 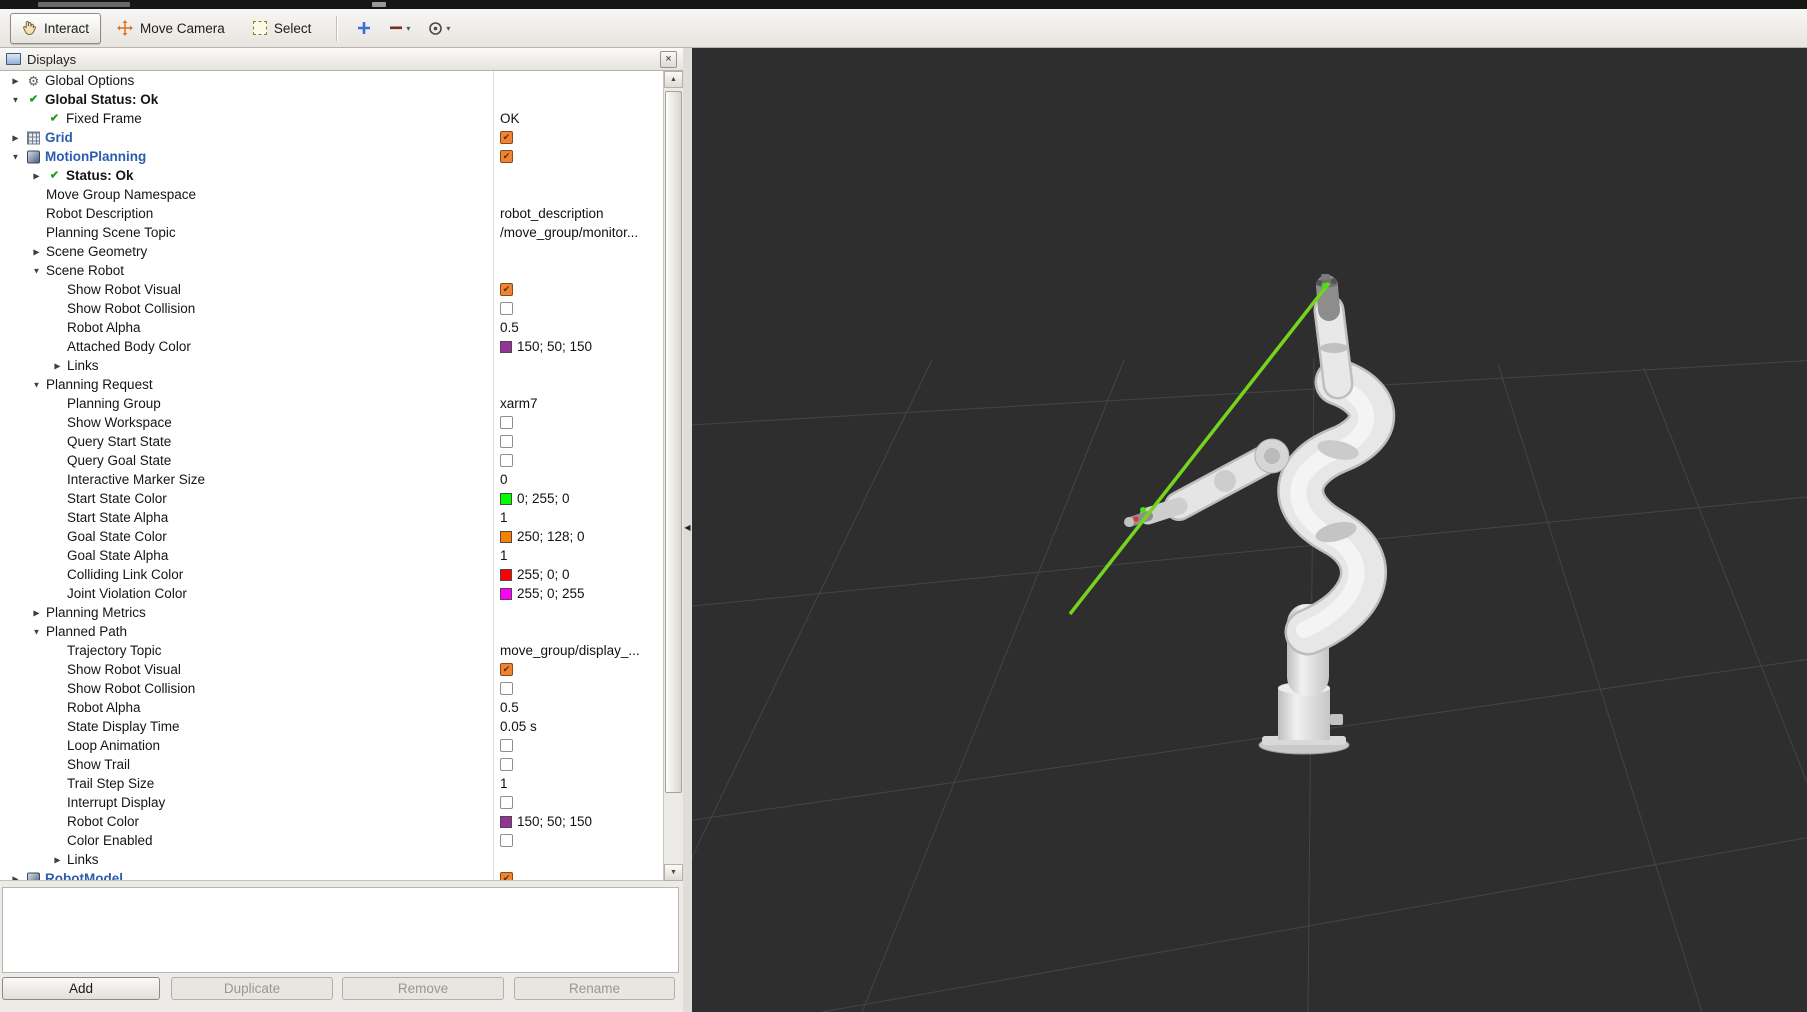 I want to click on tree-row-planning-request: ▼ Planning Request, so click(x=341, y=384).